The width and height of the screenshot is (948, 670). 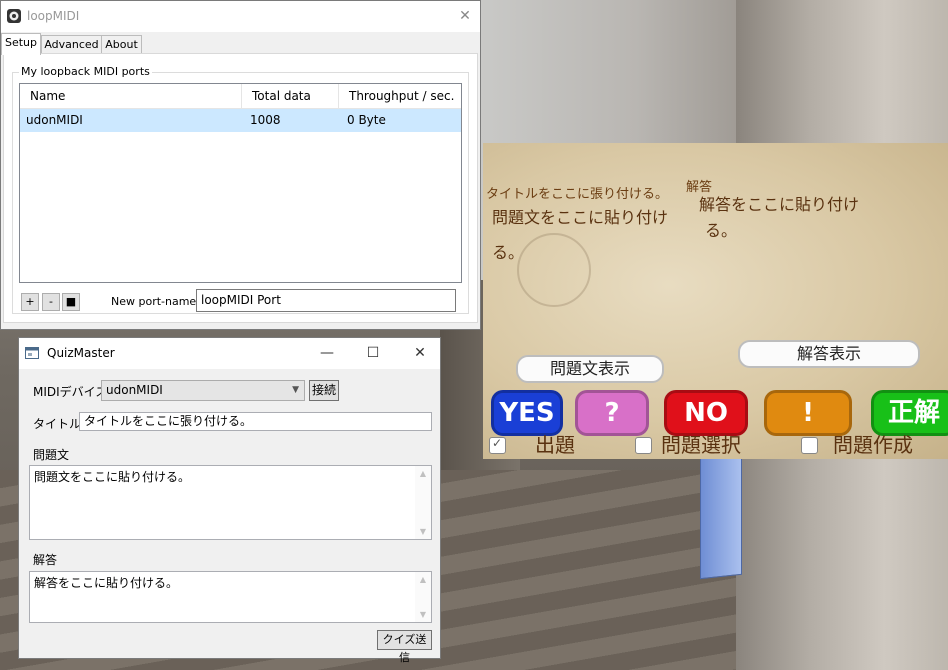 I want to click on new-port-label: New port-name:, so click(x=155, y=301).